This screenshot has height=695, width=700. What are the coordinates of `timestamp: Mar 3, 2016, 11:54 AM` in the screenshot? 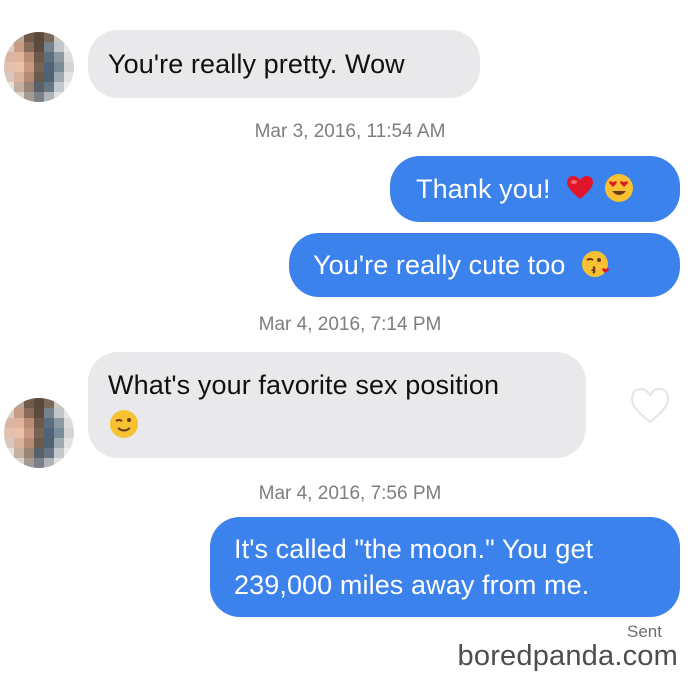 It's located at (350, 131).